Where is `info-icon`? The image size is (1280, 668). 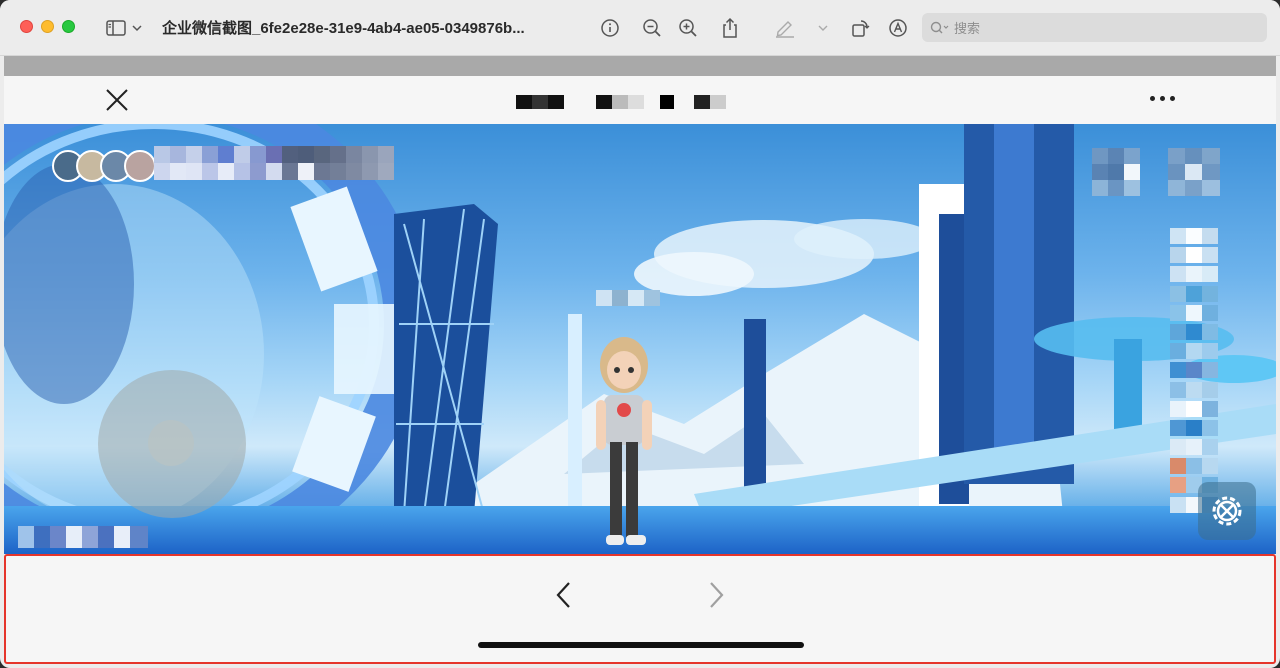 info-icon is located at coordinates (610, 28).